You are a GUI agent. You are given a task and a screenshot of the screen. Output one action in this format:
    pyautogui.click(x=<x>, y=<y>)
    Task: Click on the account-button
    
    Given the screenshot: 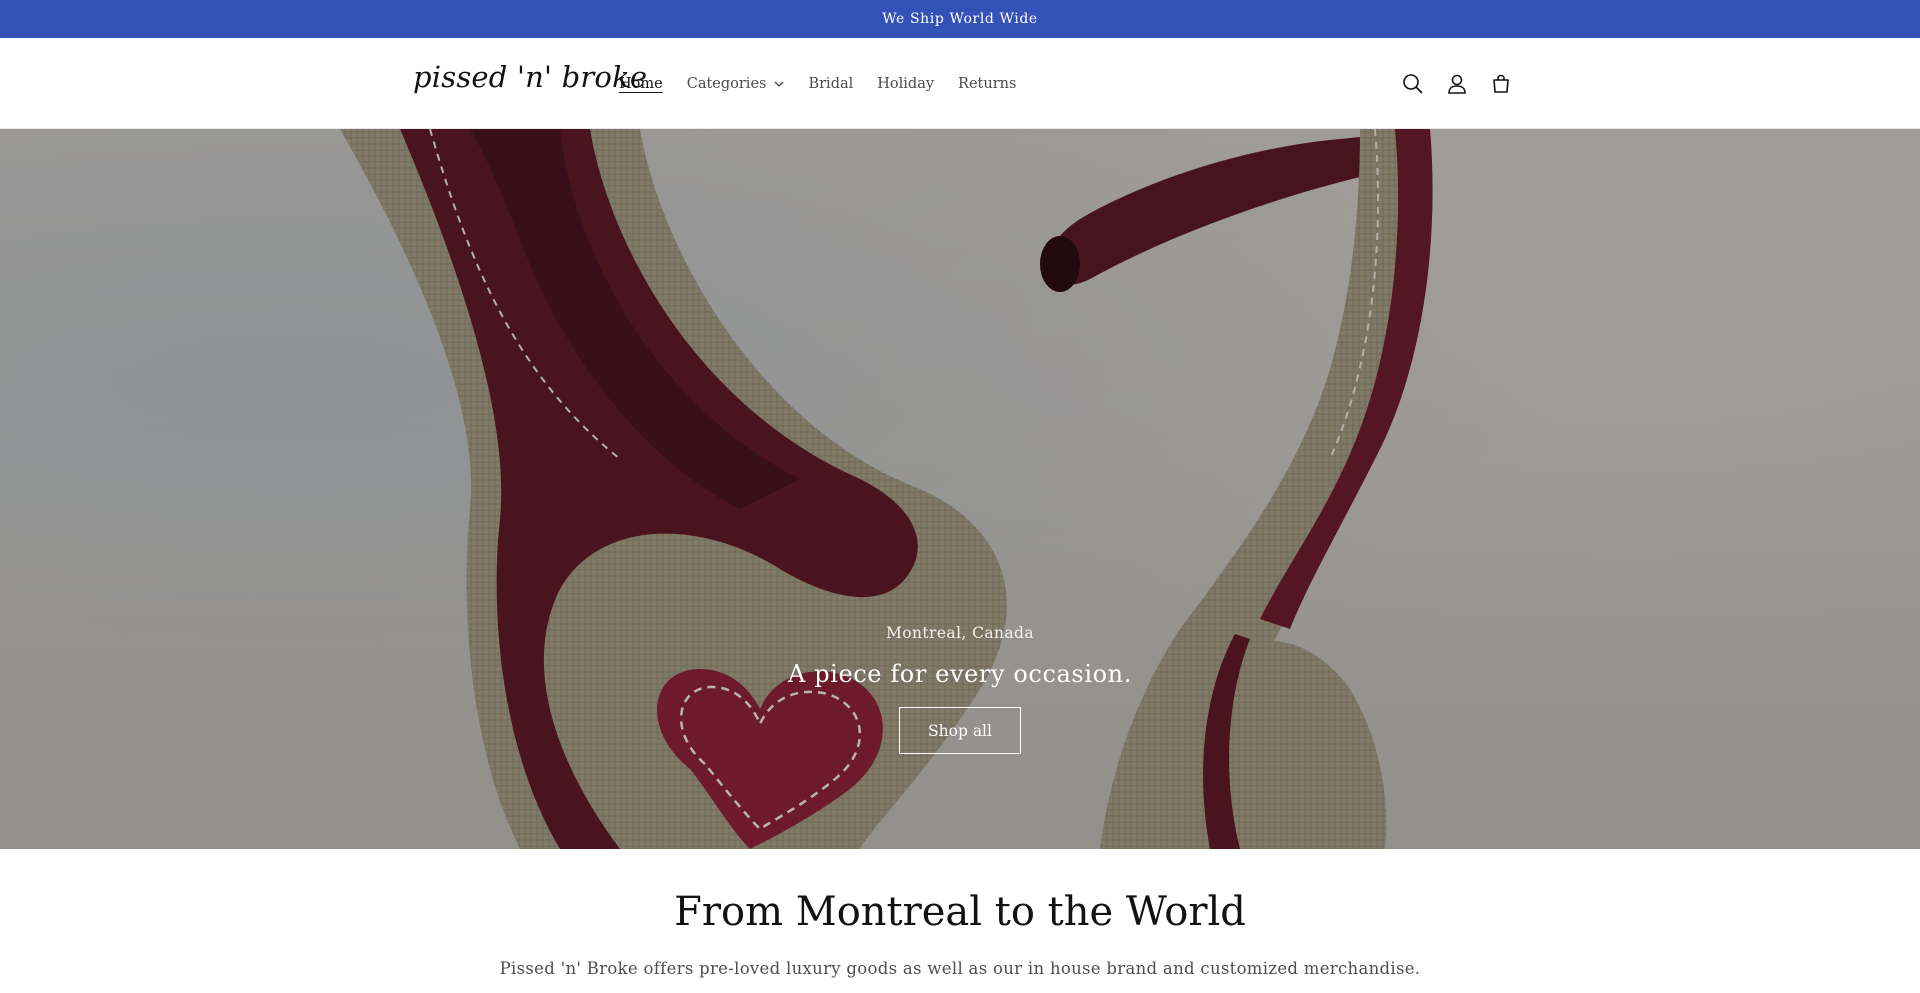 What is the action you would take?
    pyautogui.click(x=1457, y=84)
    